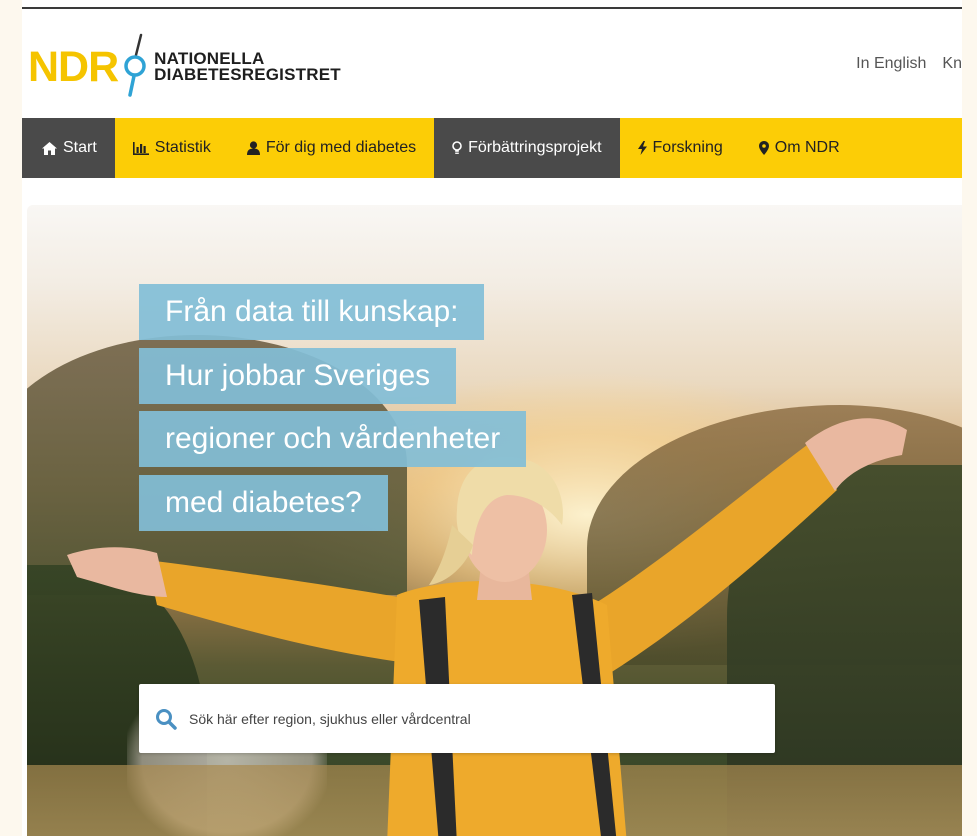  What do you see at coordinates (135, 67) in the screenshot?
I see `logo-drop-icon` at bounding box center [135, 67].